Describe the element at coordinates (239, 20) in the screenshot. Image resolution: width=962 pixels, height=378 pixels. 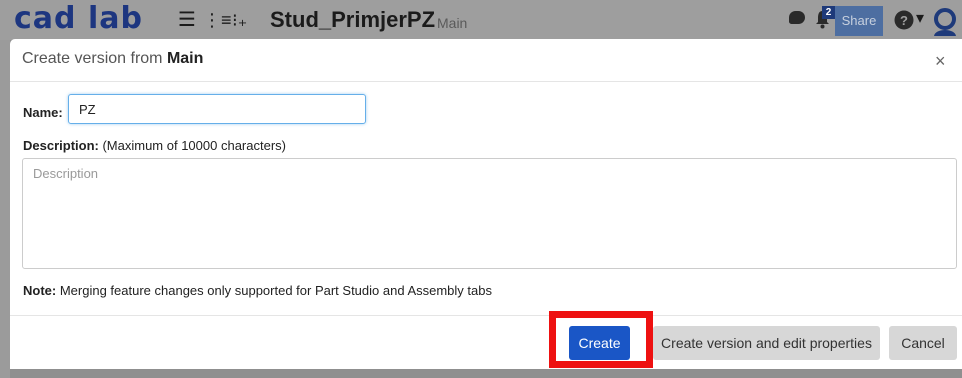
I see `insert-icon: ⁝₊` at that location.